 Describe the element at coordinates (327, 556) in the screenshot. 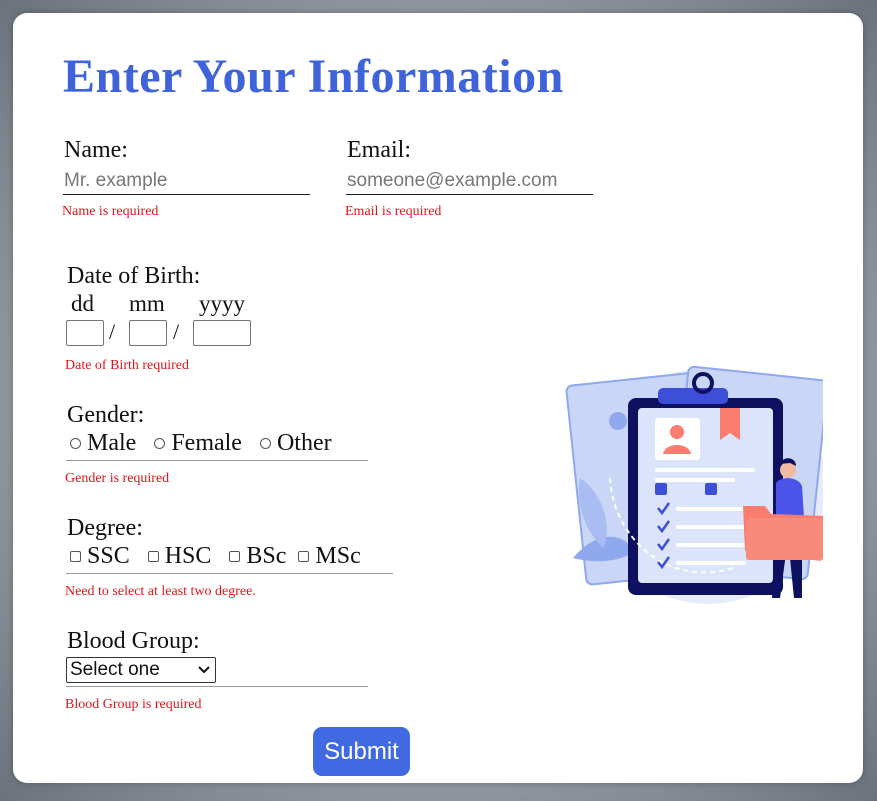

I see `degree-option-msc: MSc` at that location.